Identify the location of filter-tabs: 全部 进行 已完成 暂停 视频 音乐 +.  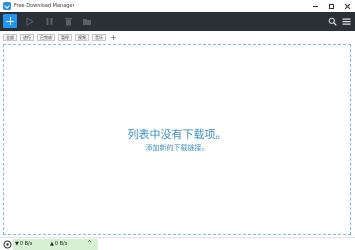
(177, 37).